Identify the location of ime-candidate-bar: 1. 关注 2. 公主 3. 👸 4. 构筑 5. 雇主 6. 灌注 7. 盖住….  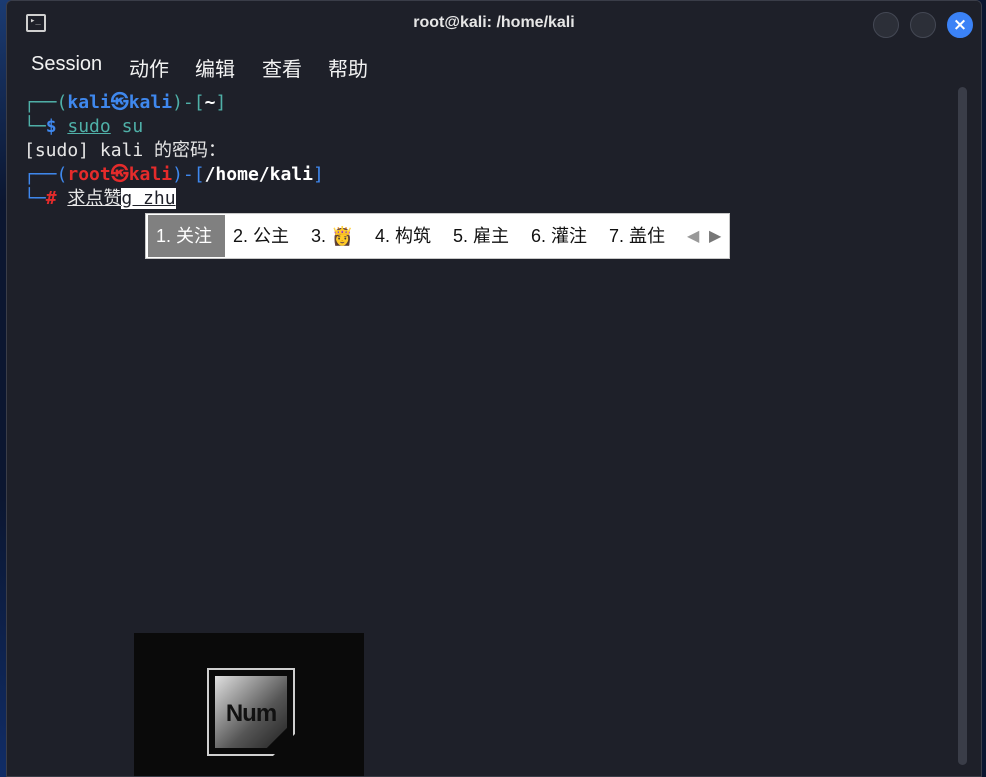
(437, 236).